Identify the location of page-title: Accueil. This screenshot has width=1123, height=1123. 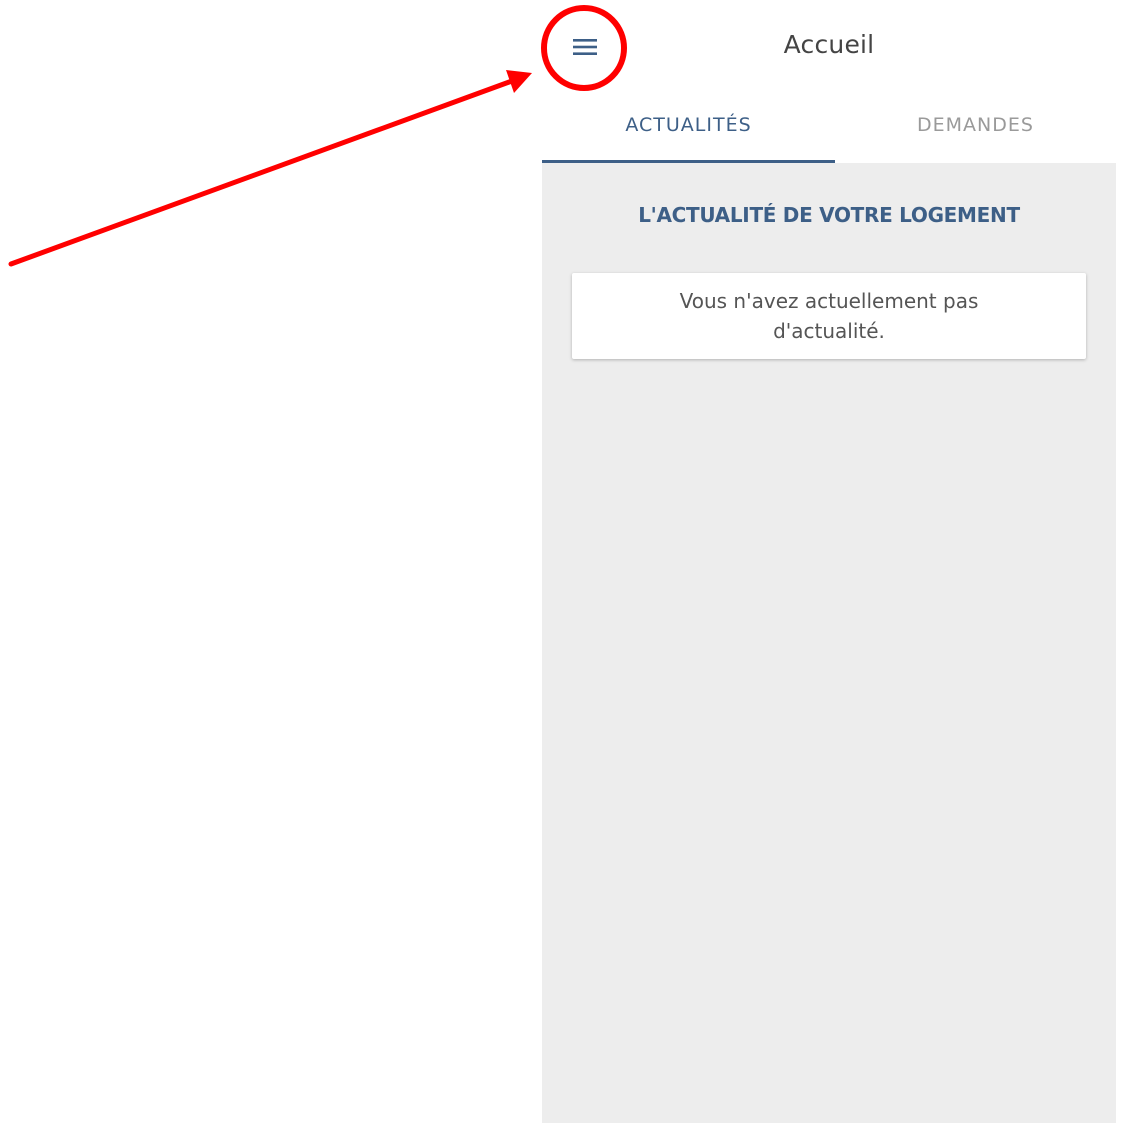
(829, 44).